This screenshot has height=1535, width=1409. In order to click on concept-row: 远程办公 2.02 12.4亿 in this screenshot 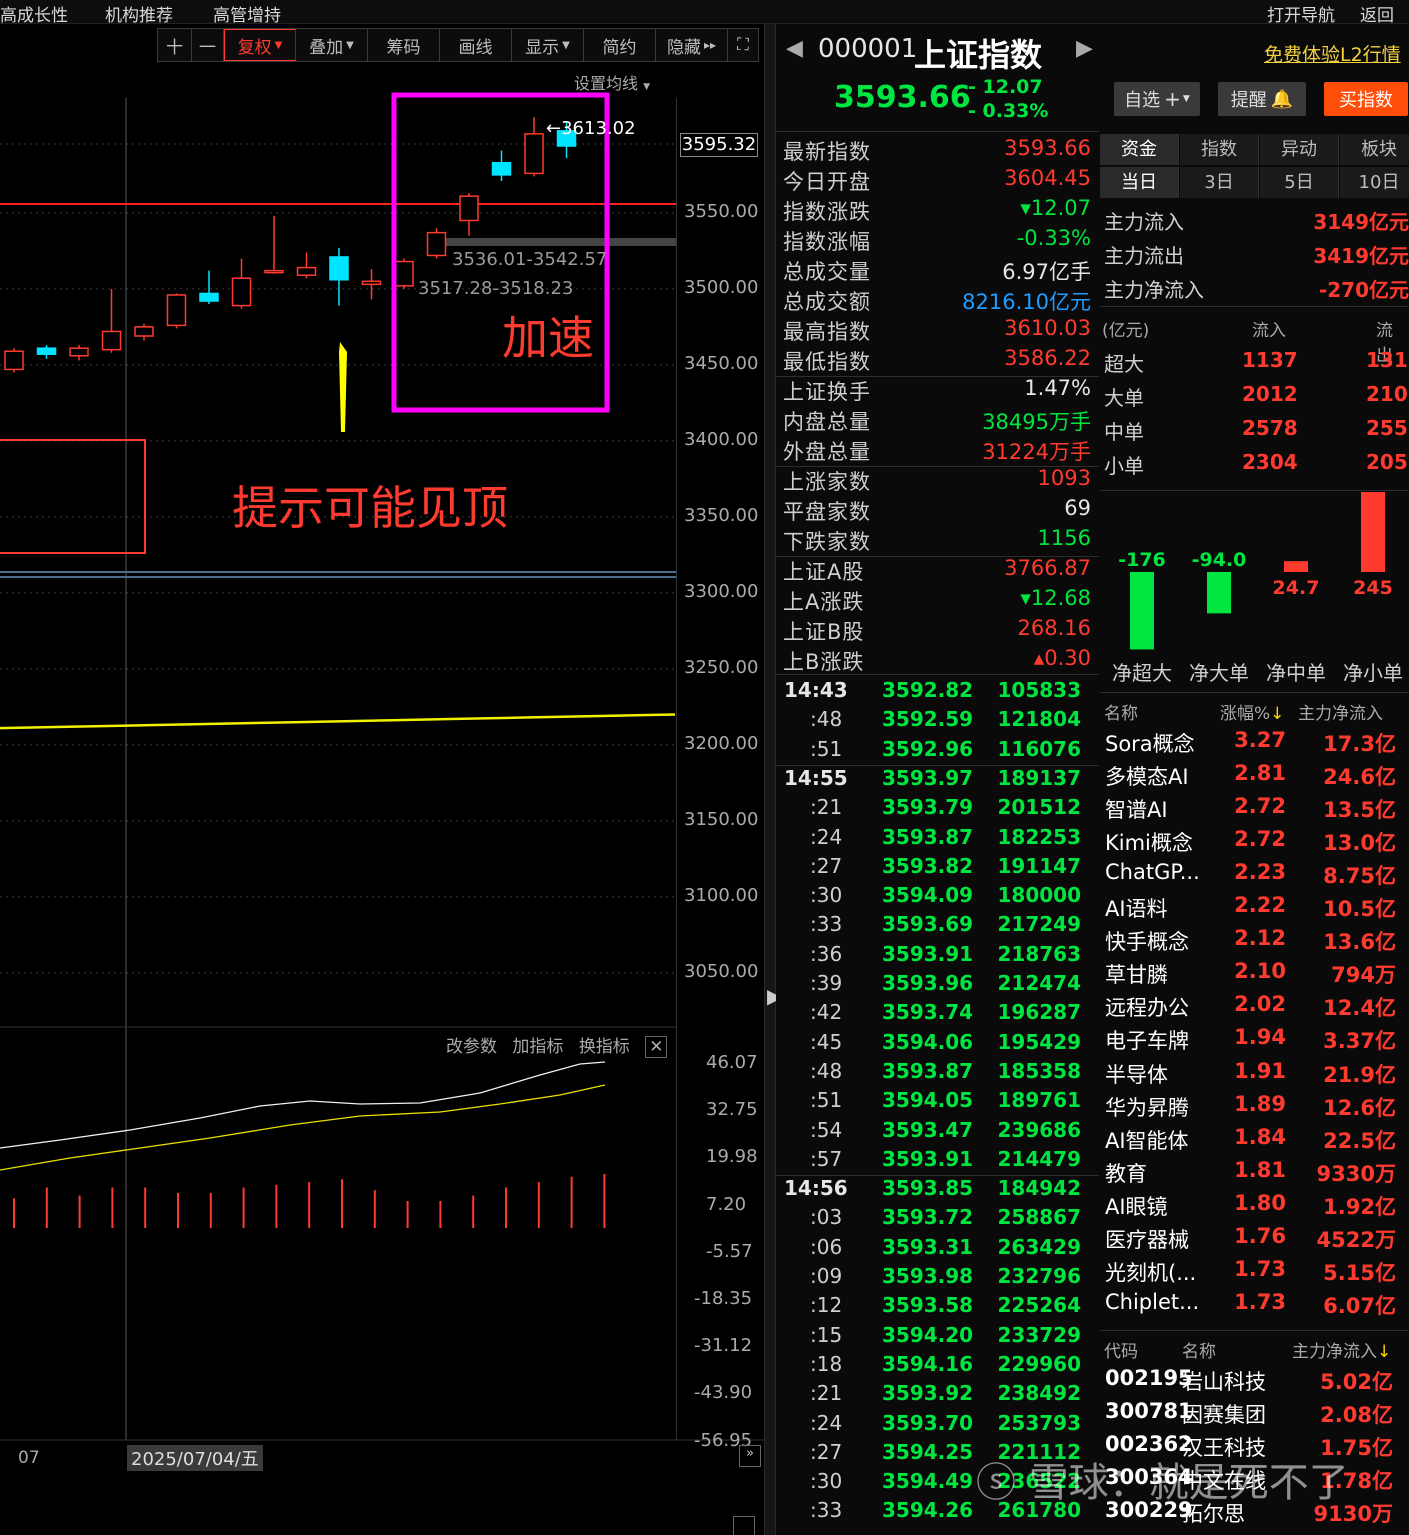, I will do `click(1256, 1008)`.